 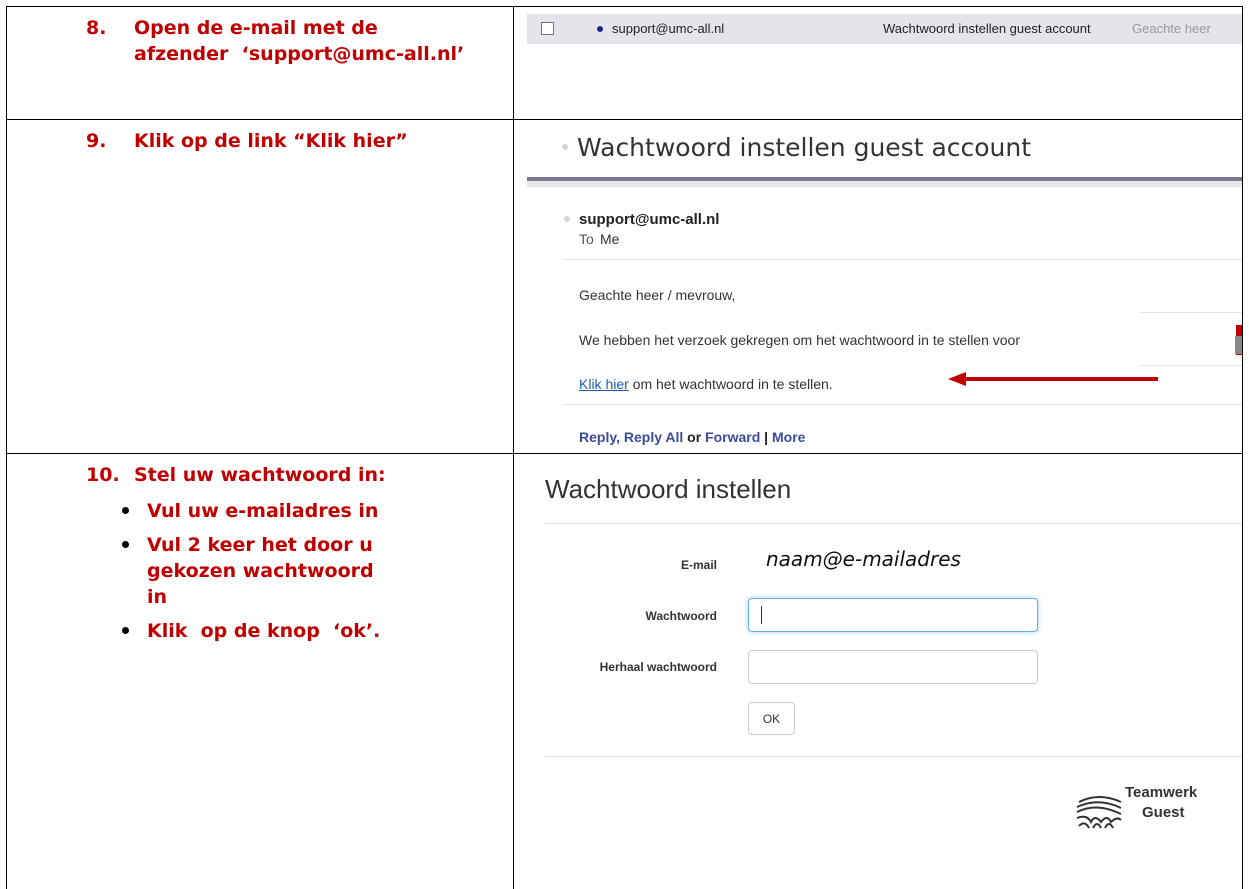 I want to click on mail-title: Wachtwoord instellen guest account, so click(x=804, y=147).